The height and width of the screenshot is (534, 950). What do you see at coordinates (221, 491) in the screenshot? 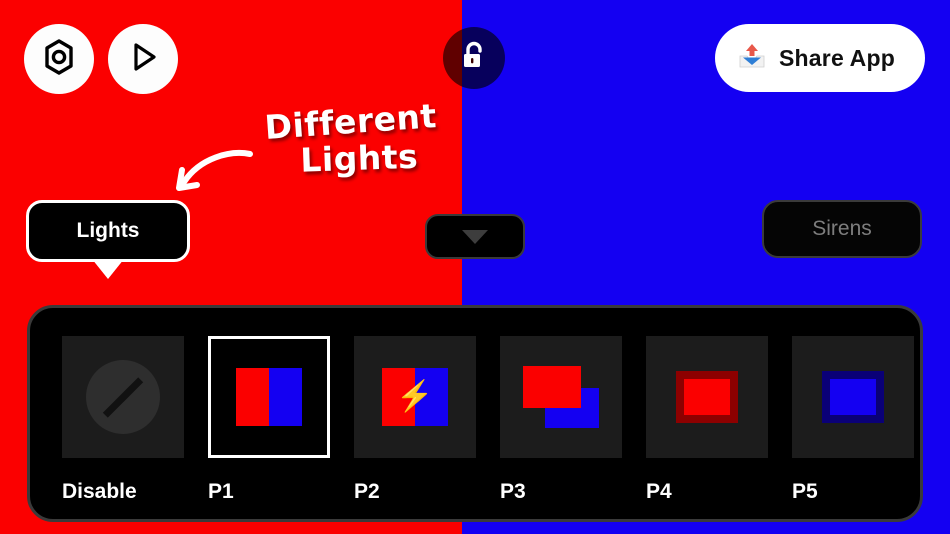
I see `preset-label: P1` at bounding box center [221, 491].